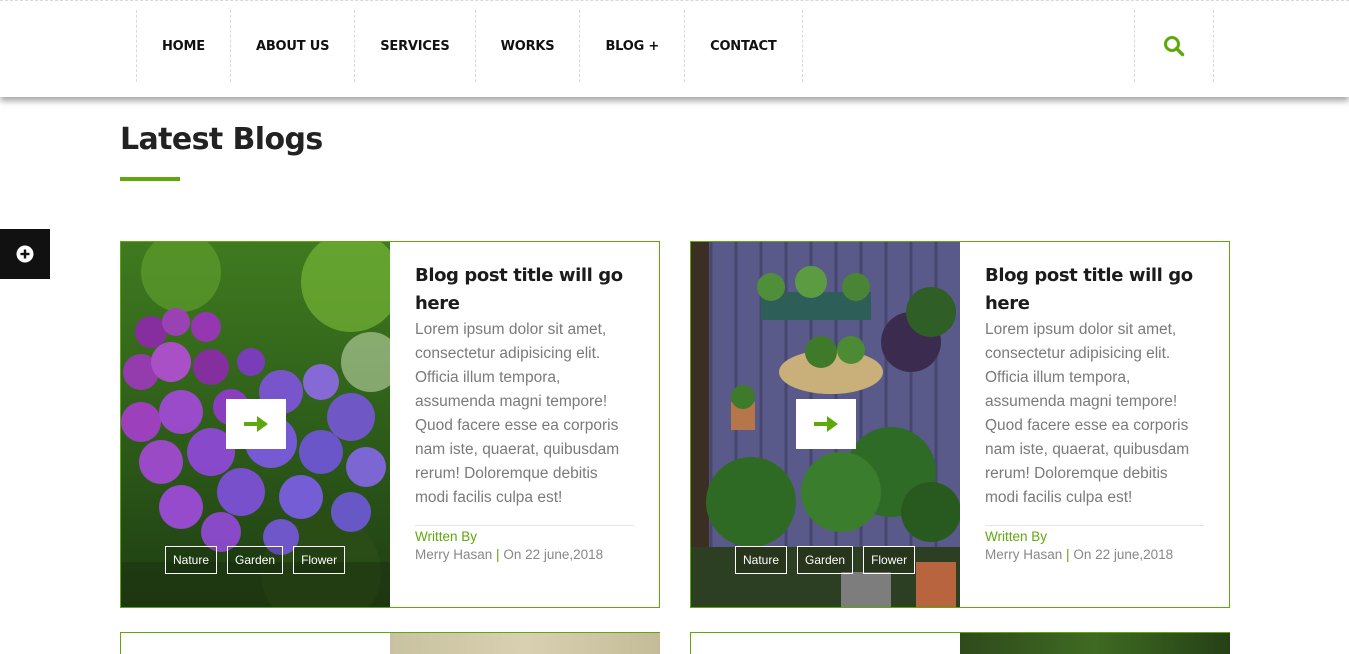 The image size is (1349, 654). I want to click on blog-image-lilac: Nature Garden Flower, so click(255, 424).